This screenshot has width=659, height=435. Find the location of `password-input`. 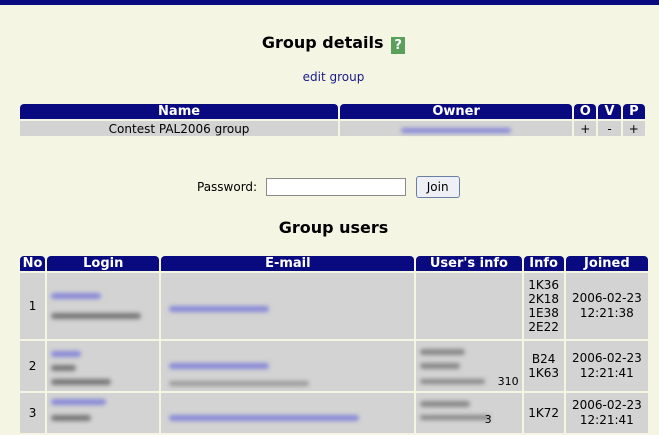

password-input is located at coordinates (335, 187).